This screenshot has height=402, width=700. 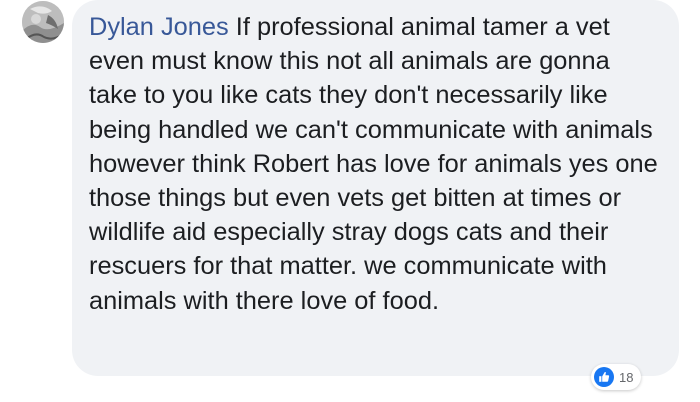 I want to click on reactions-badge: 18, so click(x=616, y=377).